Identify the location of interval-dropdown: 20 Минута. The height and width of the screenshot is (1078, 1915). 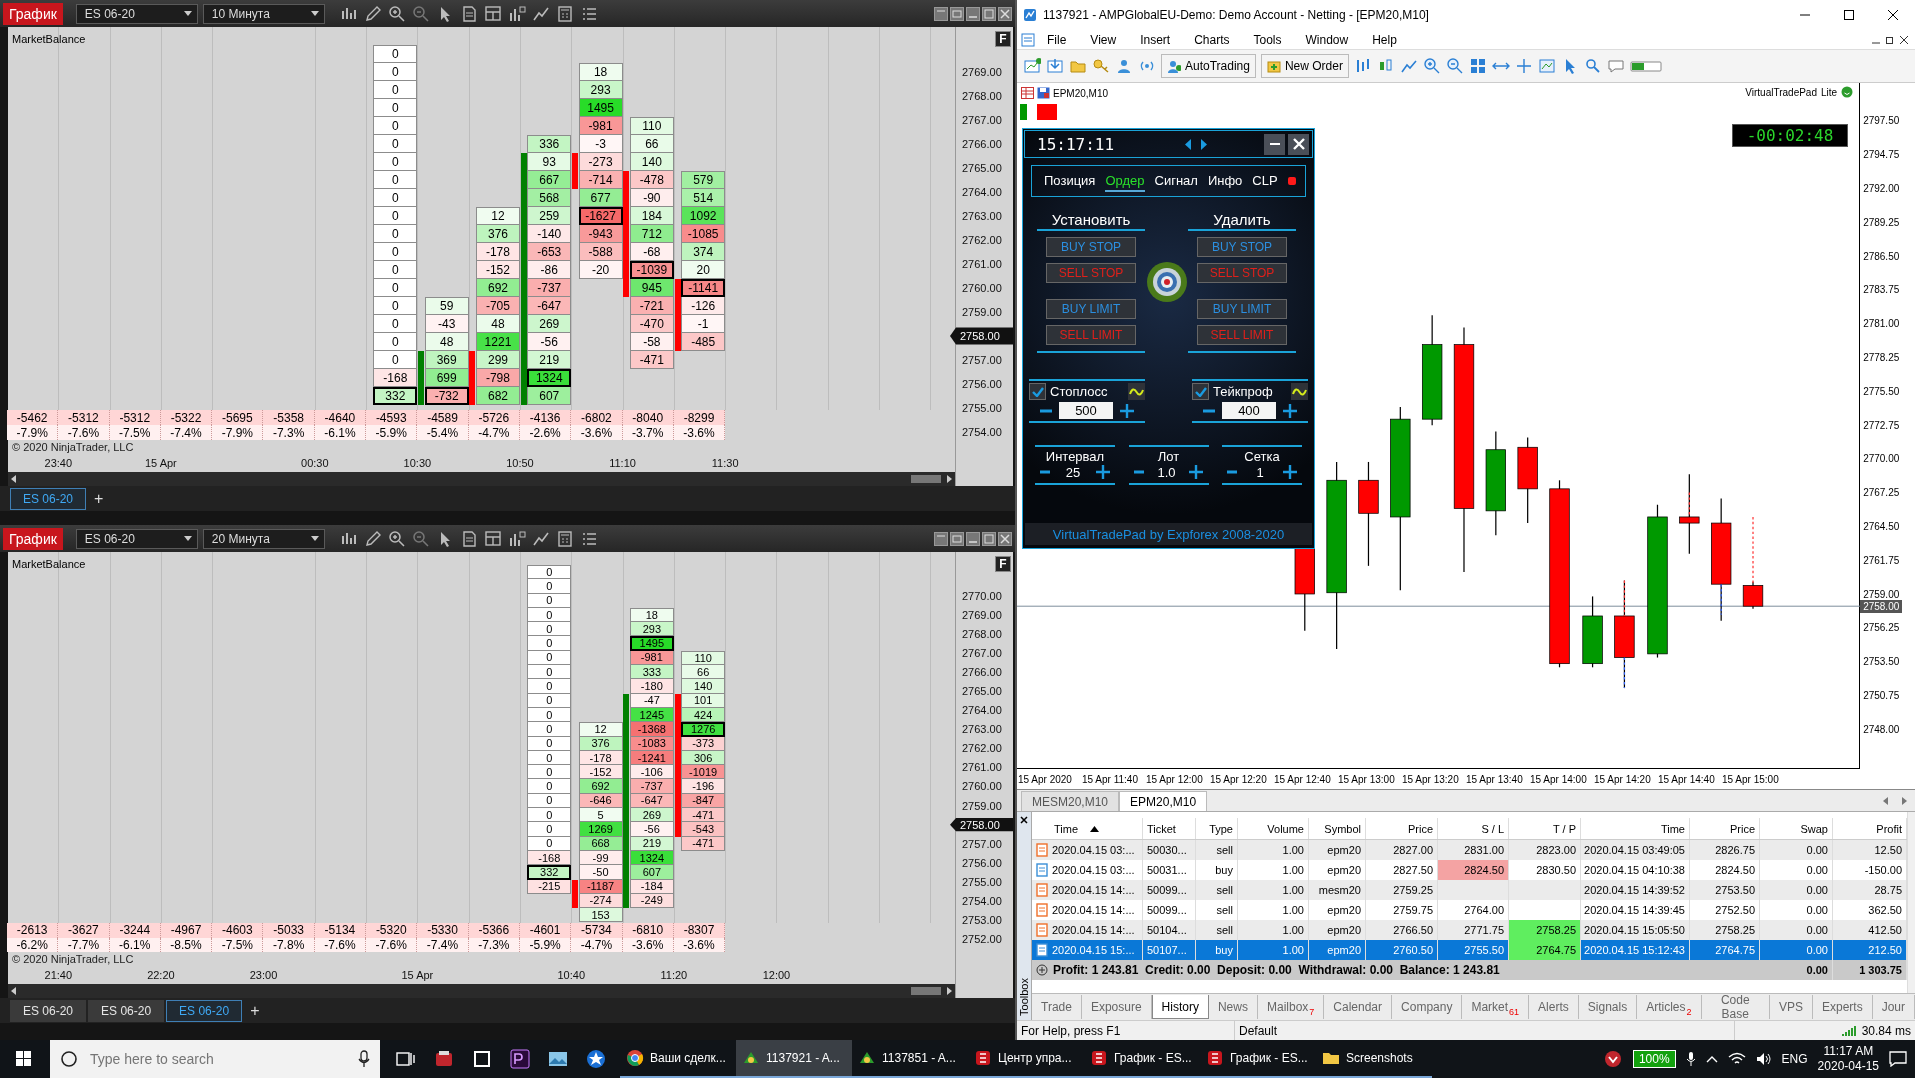
(263, 538).